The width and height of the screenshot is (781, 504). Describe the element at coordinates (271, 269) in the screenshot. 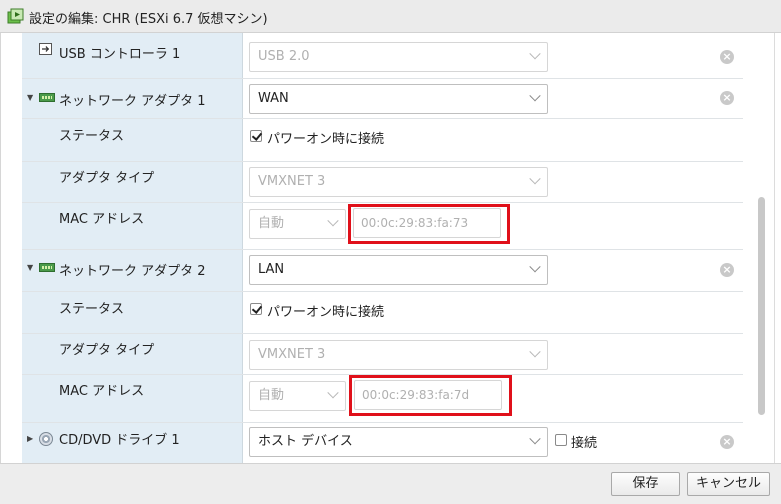

I see `nic2-network-value: LAN` at that location.